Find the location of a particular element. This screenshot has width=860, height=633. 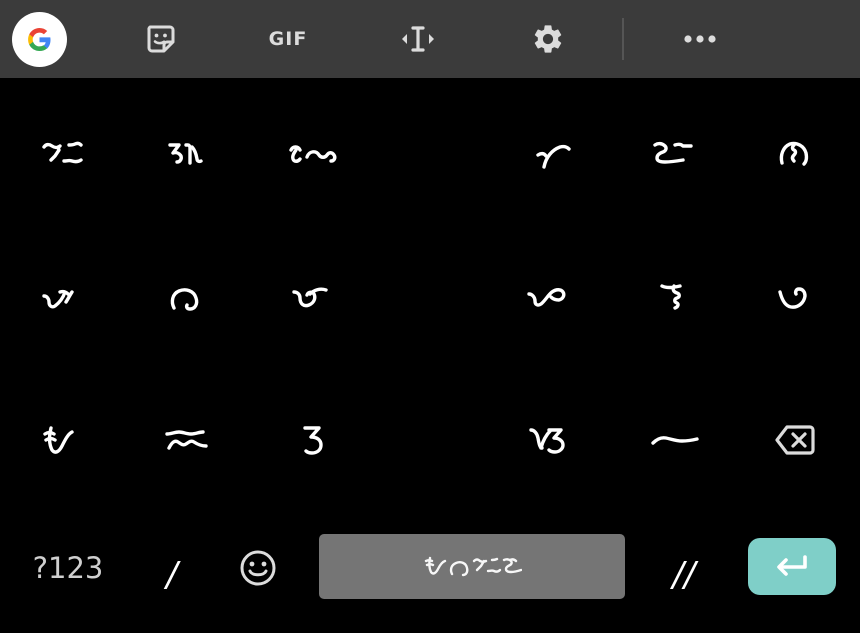

baybayin-da-key is located at coordinates (187, 298).